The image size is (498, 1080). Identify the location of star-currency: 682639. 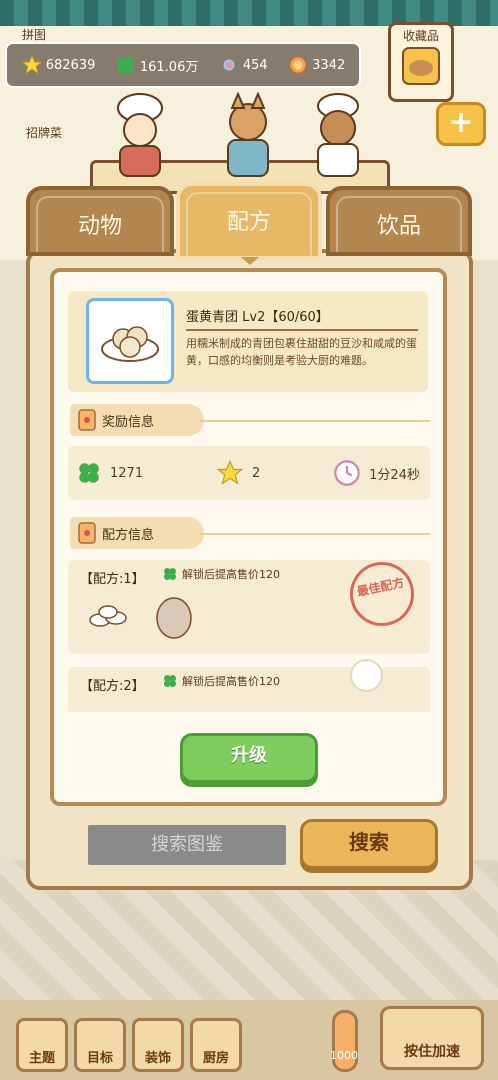
(58, 65).